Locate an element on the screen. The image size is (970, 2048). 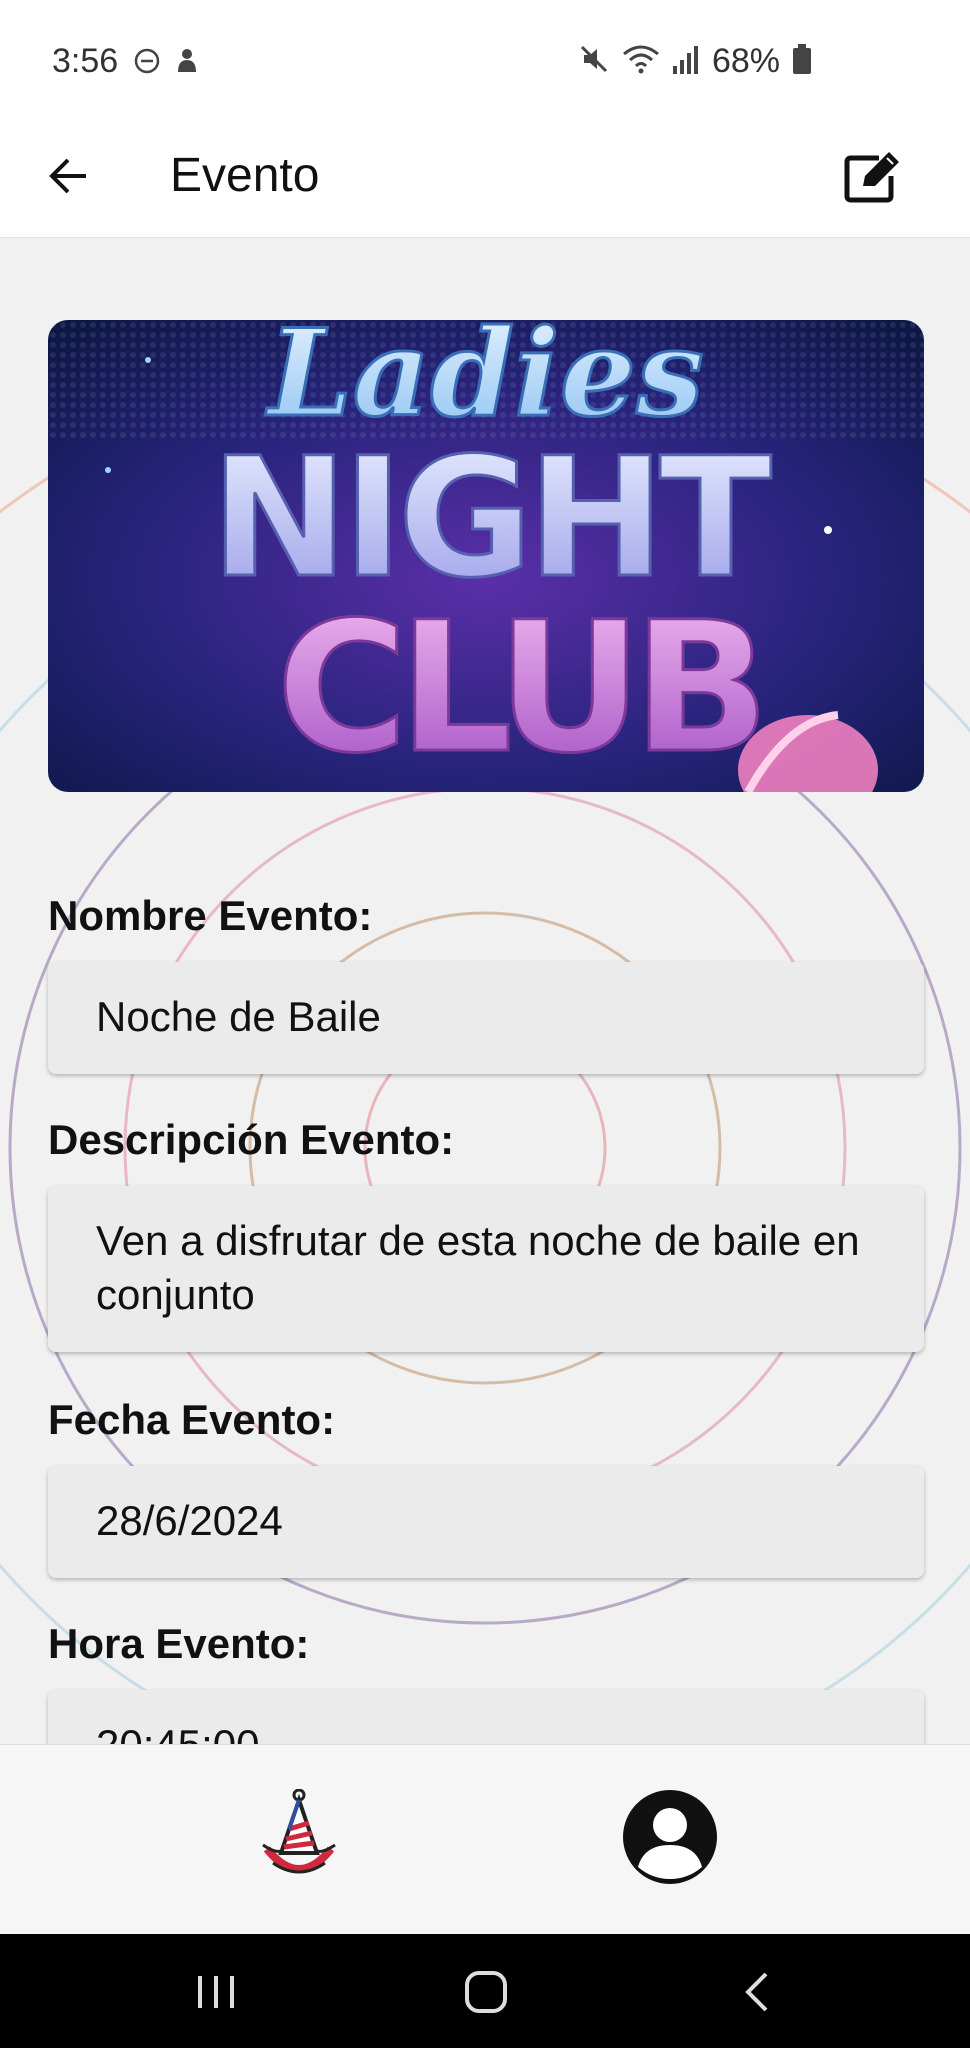
recent-apps-icon is located at coordinates (216, 1994).